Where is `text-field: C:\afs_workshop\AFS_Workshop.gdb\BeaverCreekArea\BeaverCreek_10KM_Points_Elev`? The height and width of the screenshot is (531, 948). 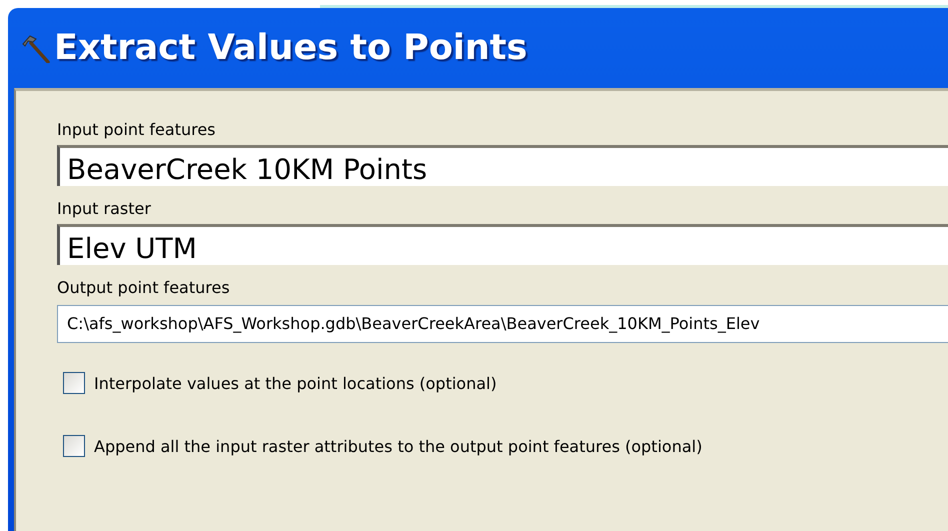 text-field: C:\afs_workshop\AFS_Workshop.gdb\BeaverCreekArea\BeaverCreek_10KM_Points_Elev is located at coordinates (502, 324).